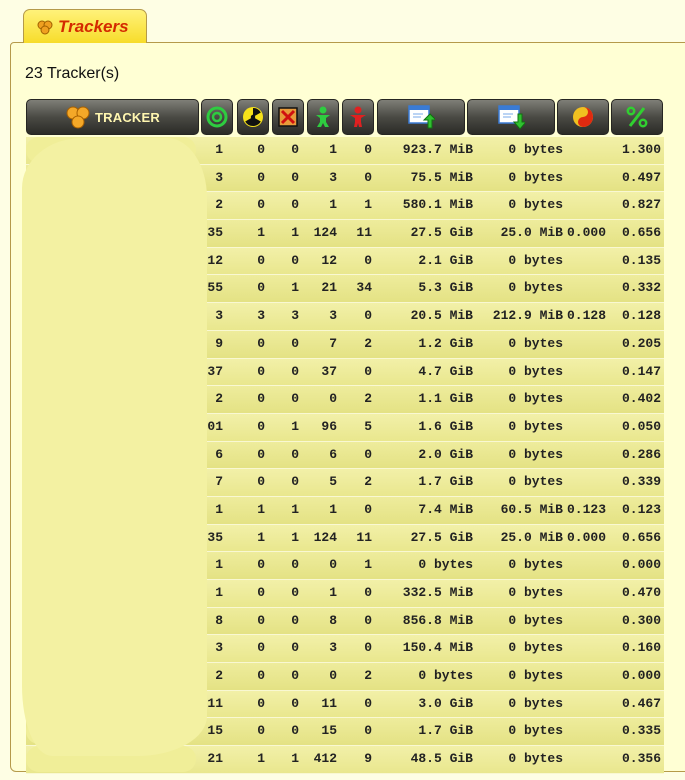  Describe the element at coordinates (345, 400) in the screenshot. I see `table-row: 2 0 0 0 2 1.1 GiB 0 bytes 0.402` at that location.